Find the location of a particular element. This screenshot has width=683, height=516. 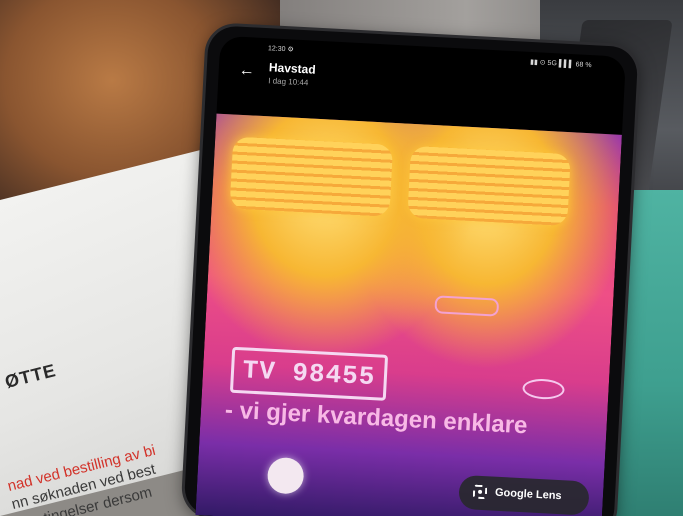

door-handle is located at coordinates (467, 306).